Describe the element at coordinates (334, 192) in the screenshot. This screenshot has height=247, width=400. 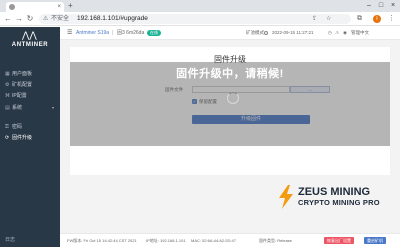
I see `watermark-brand: ZEUS MINING` at that location.